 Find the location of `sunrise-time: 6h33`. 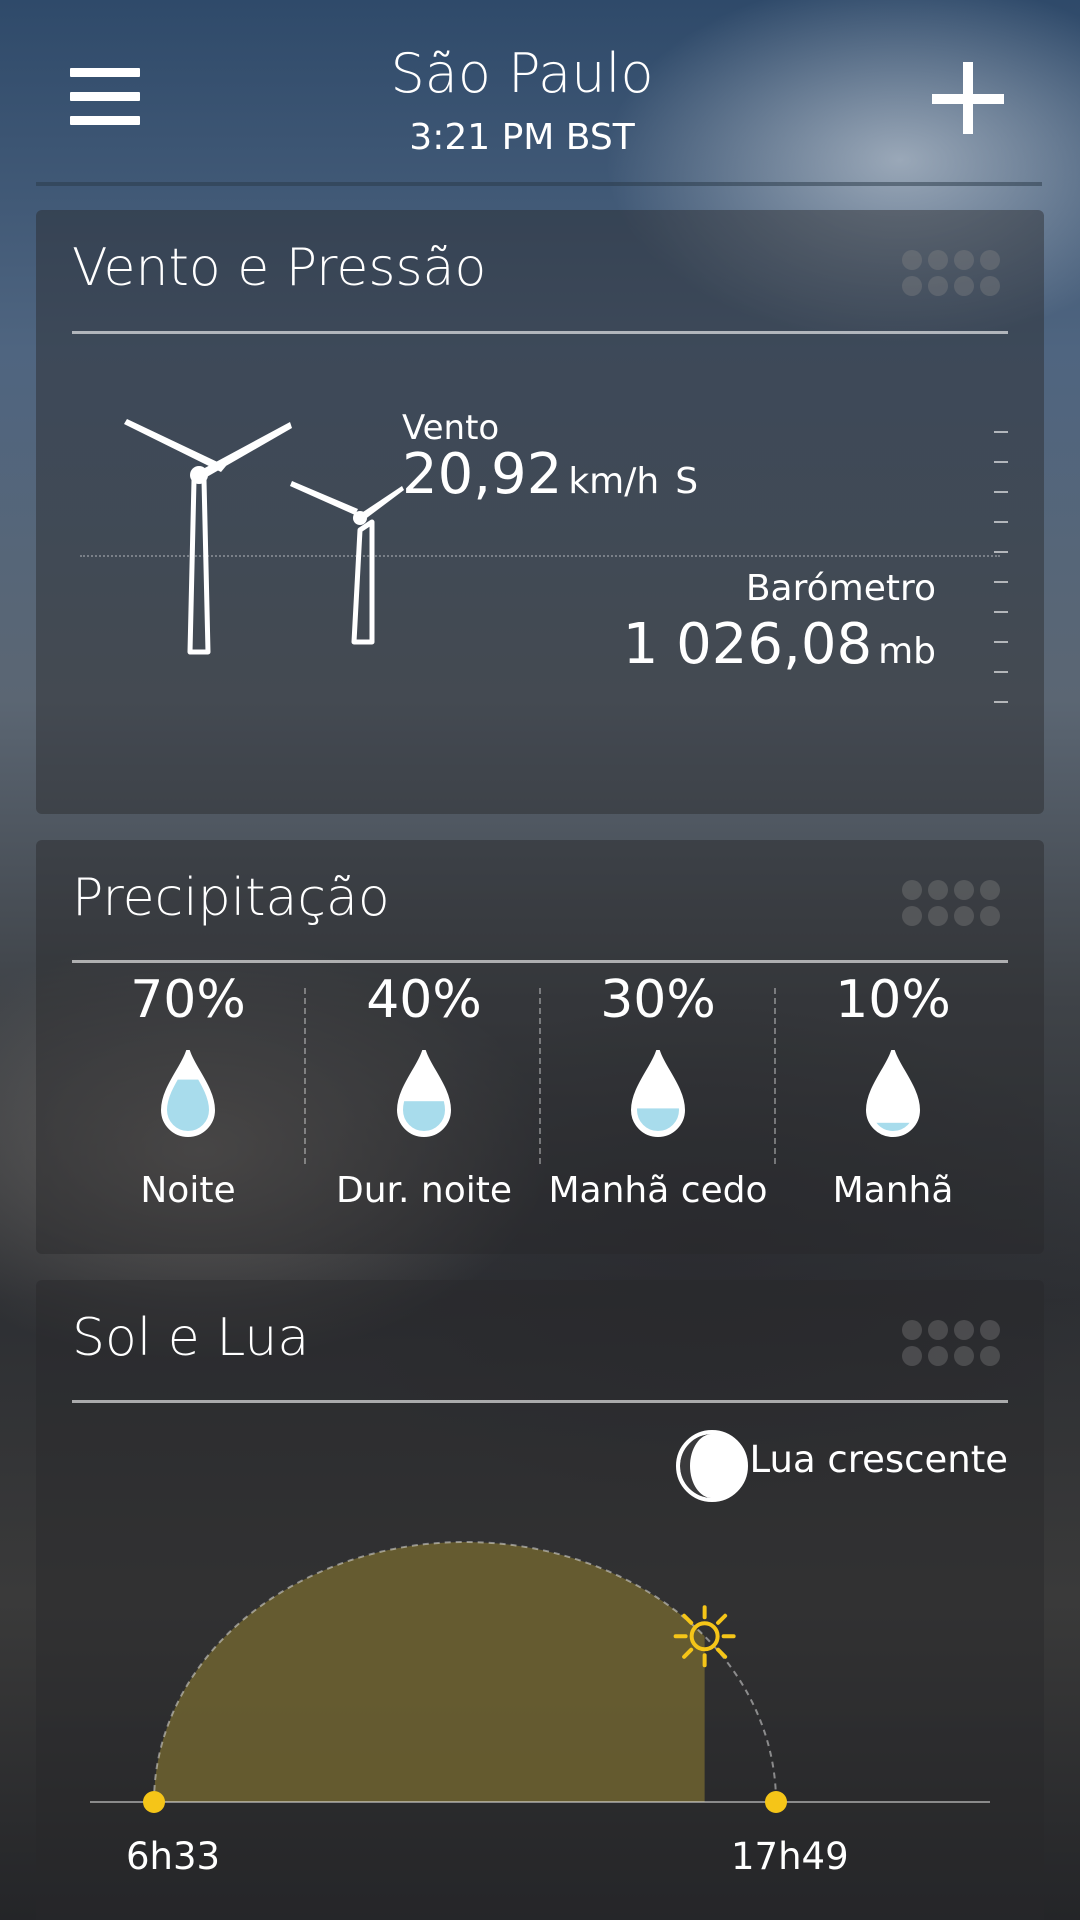

sunrise-time: 6h33 is located at coordinates (173, 1856).